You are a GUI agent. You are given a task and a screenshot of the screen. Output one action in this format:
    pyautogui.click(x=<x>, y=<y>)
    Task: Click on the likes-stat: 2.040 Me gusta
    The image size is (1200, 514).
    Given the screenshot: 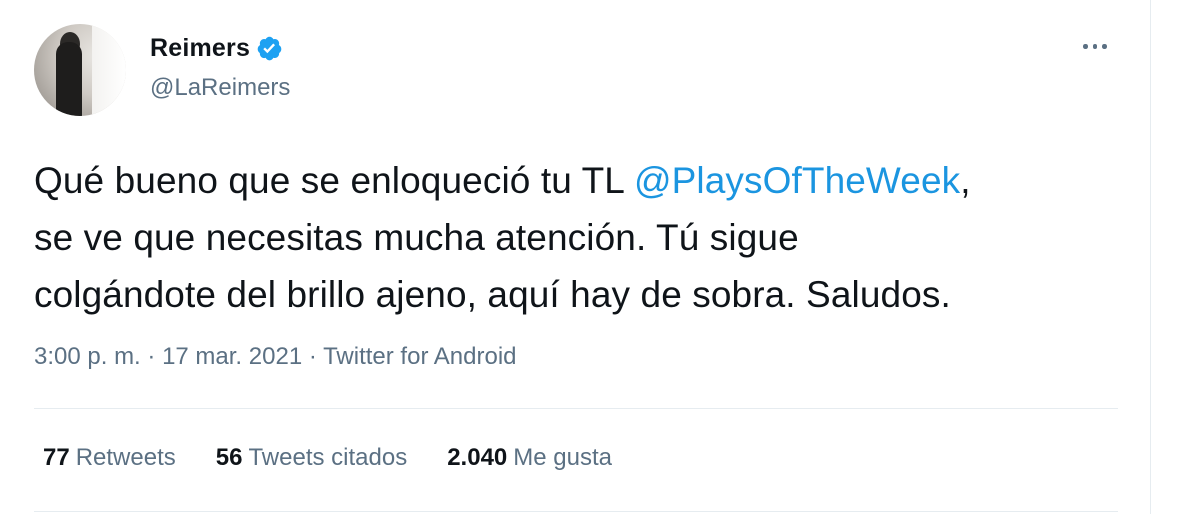 What is the action you would take?
    pyautogui.click(x=529, y=458)
    